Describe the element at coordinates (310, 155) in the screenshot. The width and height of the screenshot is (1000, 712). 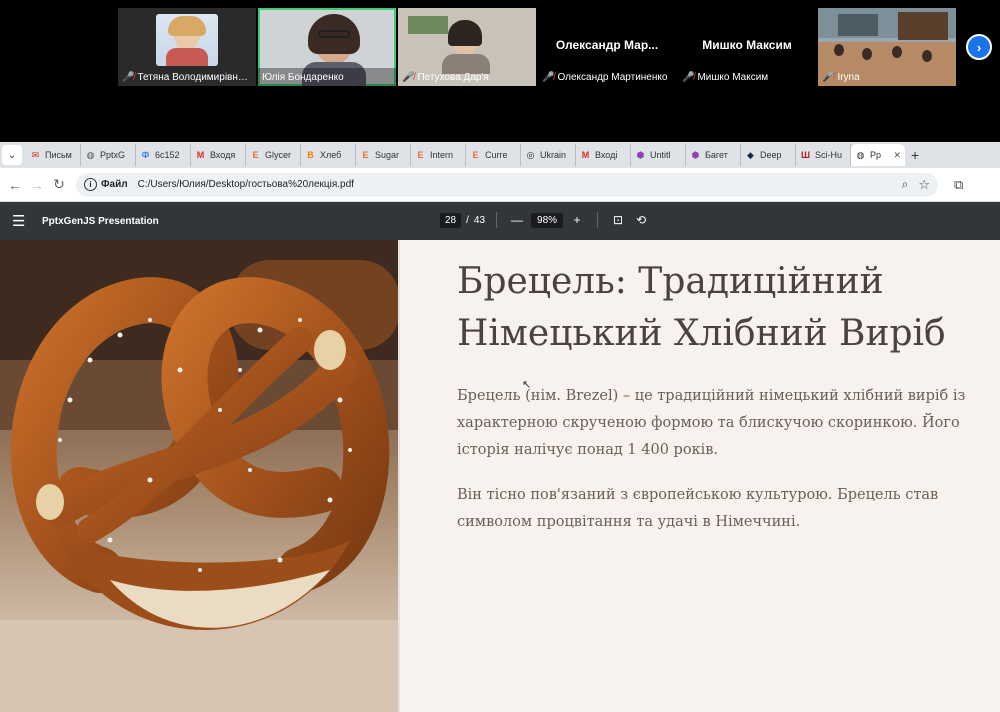
I see `blogger-icon: B` at that location.